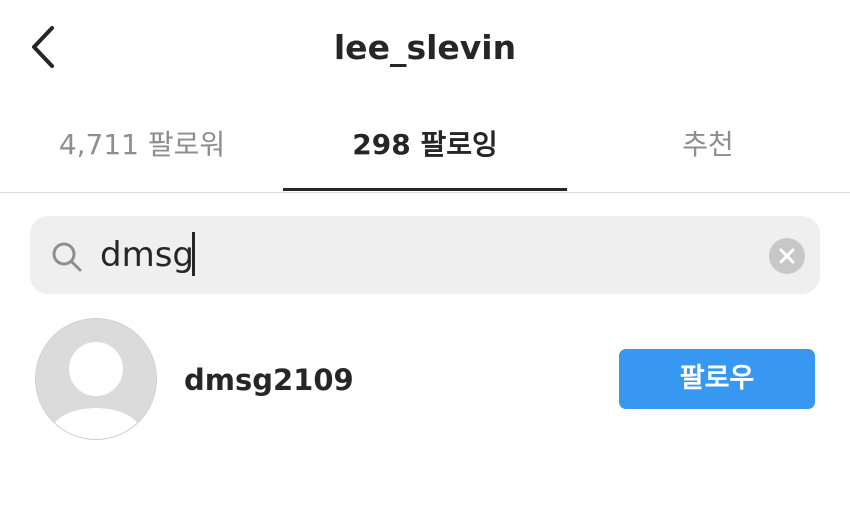  What do you see at coordinates (708, 150) in the screenshot?
I see `tab-suggested: 추천` at bounding box center [708, 150].